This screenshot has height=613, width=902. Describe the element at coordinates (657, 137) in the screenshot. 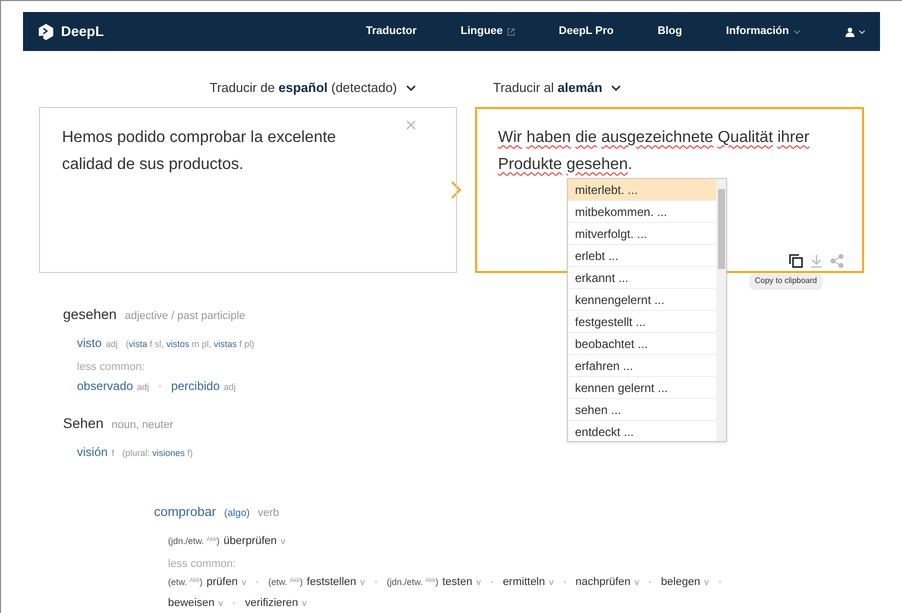

I see `translated-word: ausgezeichnete` at that location.